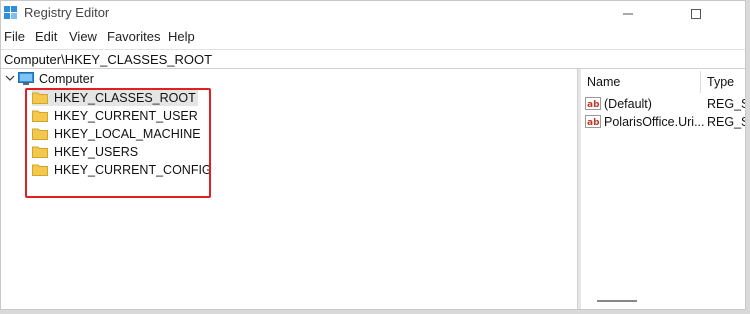 The width and height of the screenshot is (750, 314). What do you see at coordinates (373, 14) in the screenshot?
I see `title-bar: Registry Editor` at bounding box center [373, 14].